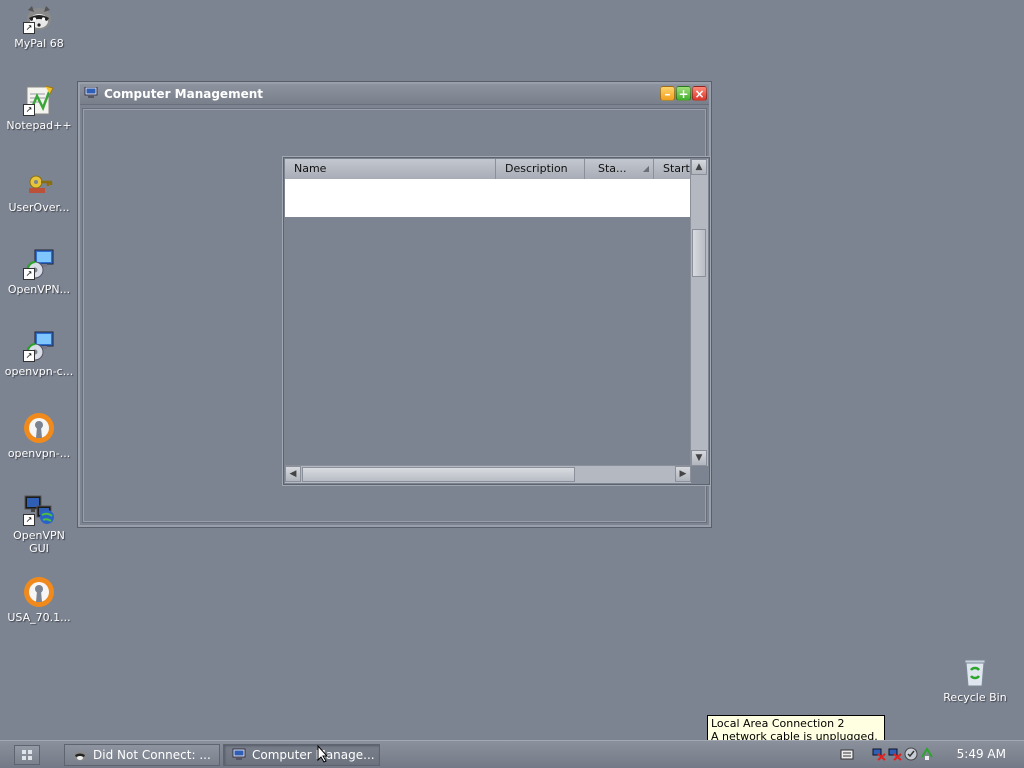 The width and height of the screenshot is (1024, 768). Describe the element at coordinates (699, 167) in the screenshot. I see `scroll-up-button: ▲` at that location.